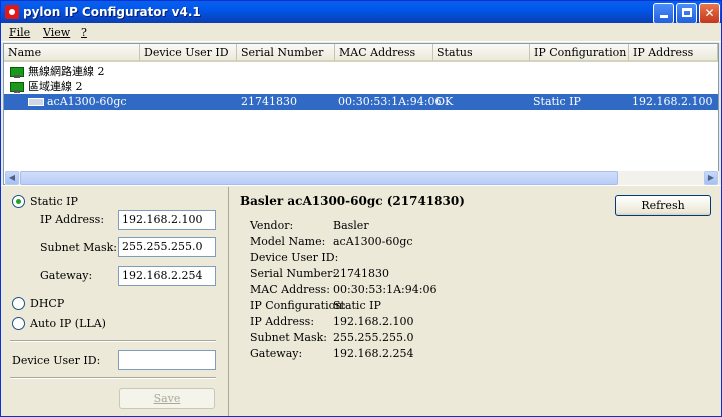 Image resolution: width=722 pixels, height=417 pixels. Describe the element at coordinates (167, 220) in the screenshot. I see `ip-address-input: 192.168.2.100` at that location.